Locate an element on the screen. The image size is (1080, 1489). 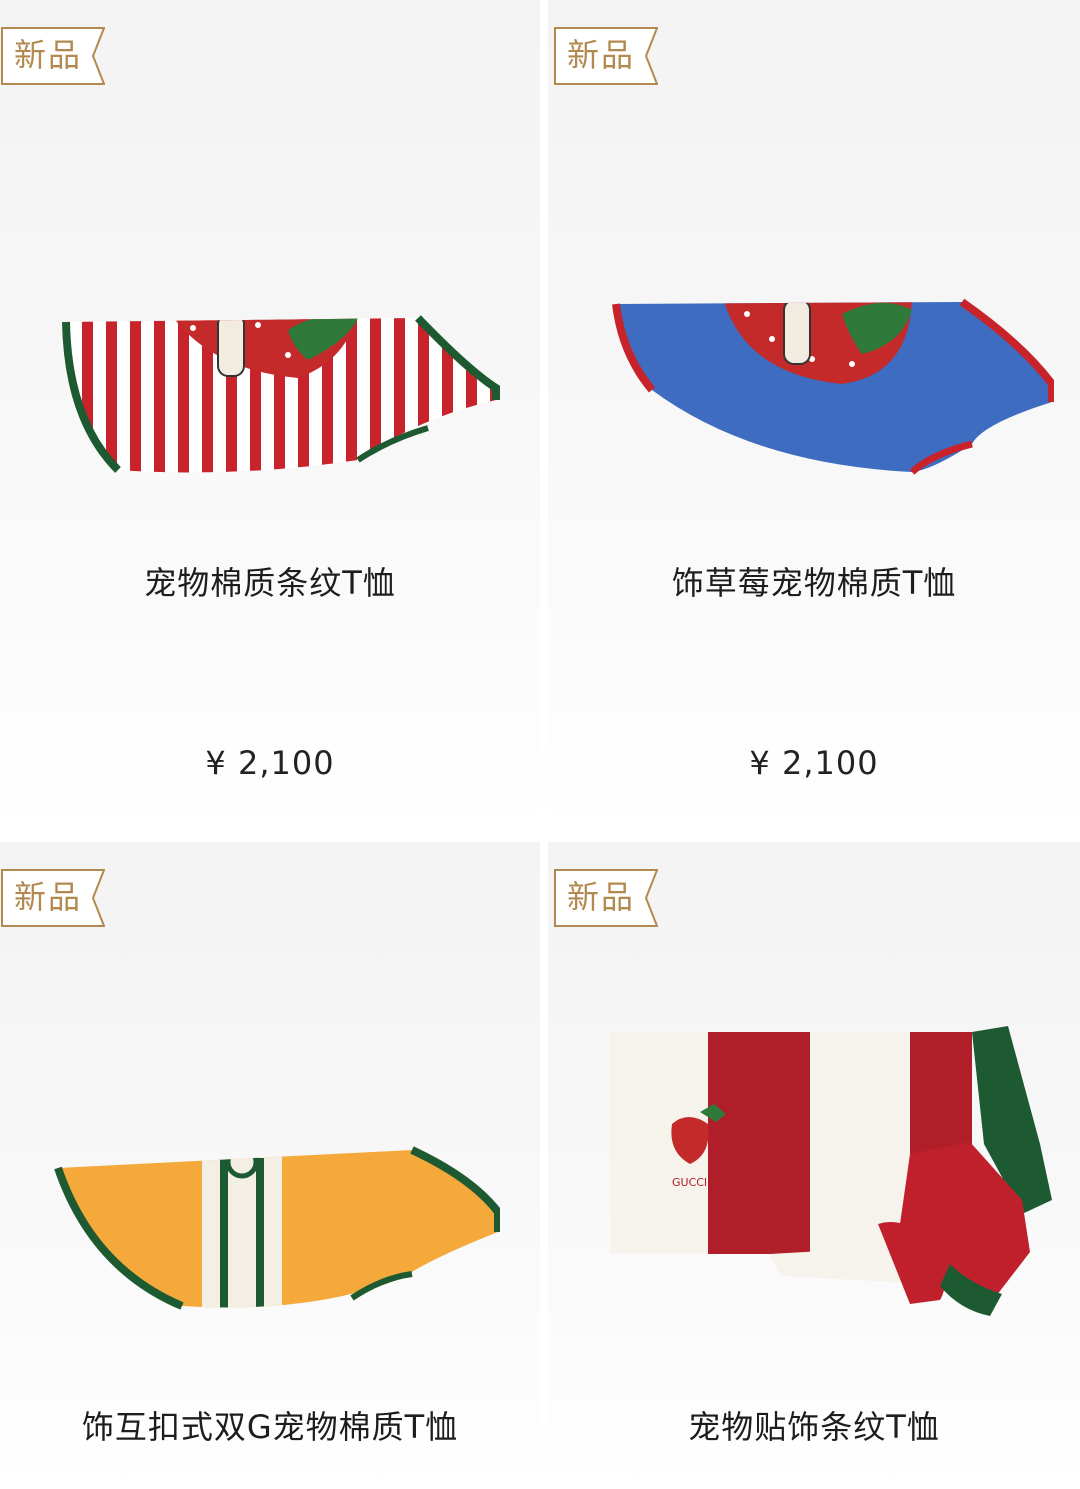
wide-stripe-pet-tshirt-icon: GUCCI is located at coordinates (831, 1171).